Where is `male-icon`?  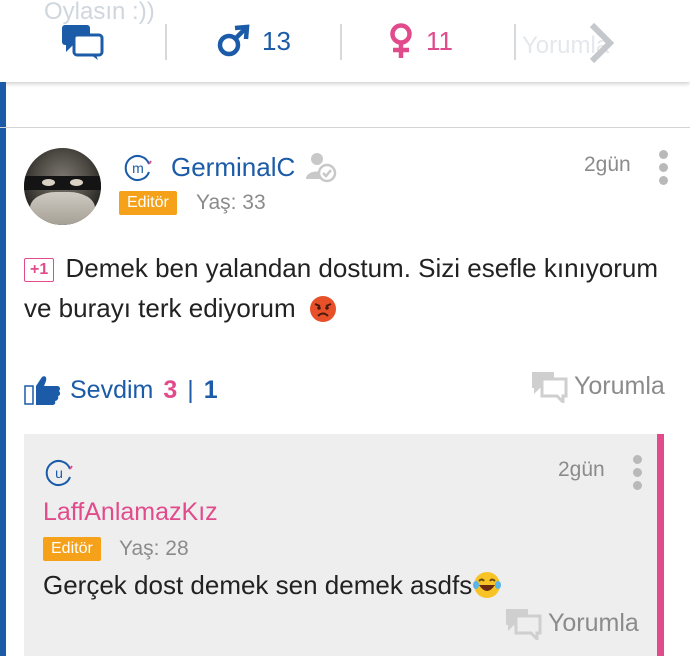 male-icon is located at coordinates (233, 40).